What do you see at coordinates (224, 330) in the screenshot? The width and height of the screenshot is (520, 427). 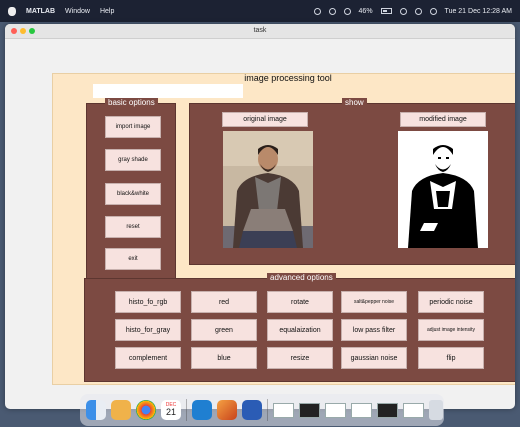 I see `green-button: green` at bounding box center [224, 330].